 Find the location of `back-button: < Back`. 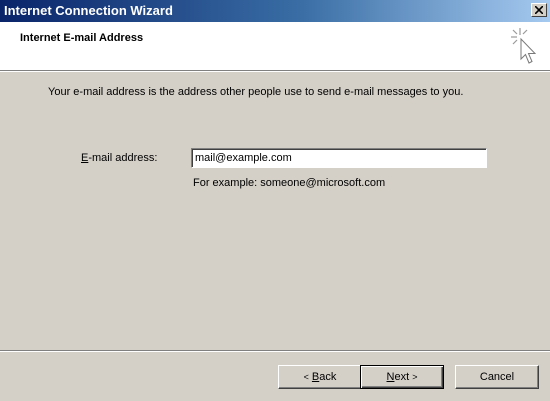

back-button: < Back is located at coordinates (320, 377).